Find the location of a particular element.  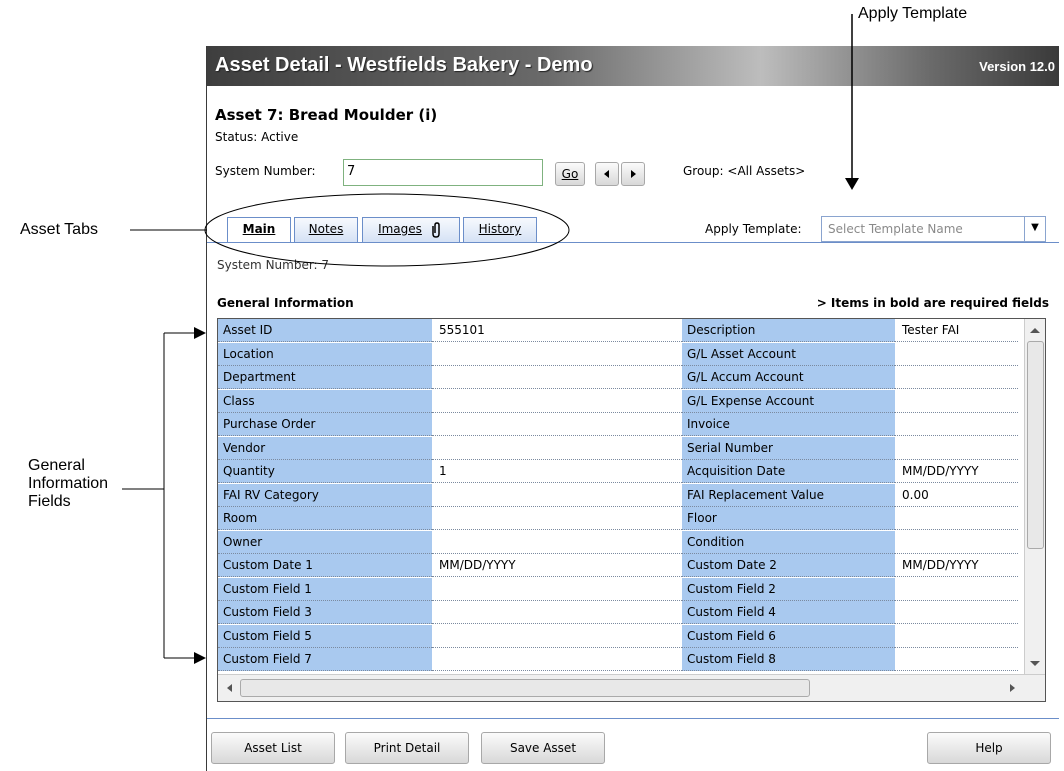

general-info-header: General Information is located at coordinates (285, 303).